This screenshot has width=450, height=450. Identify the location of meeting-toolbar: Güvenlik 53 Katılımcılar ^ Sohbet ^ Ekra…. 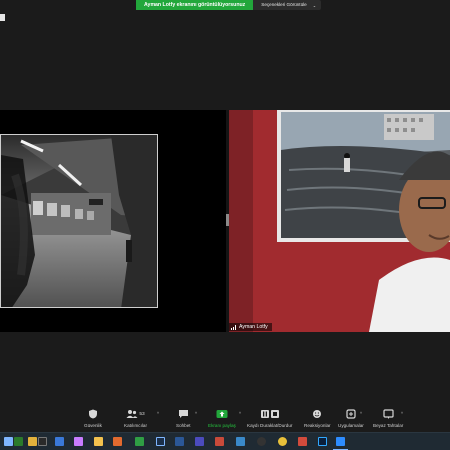
(225, 420).